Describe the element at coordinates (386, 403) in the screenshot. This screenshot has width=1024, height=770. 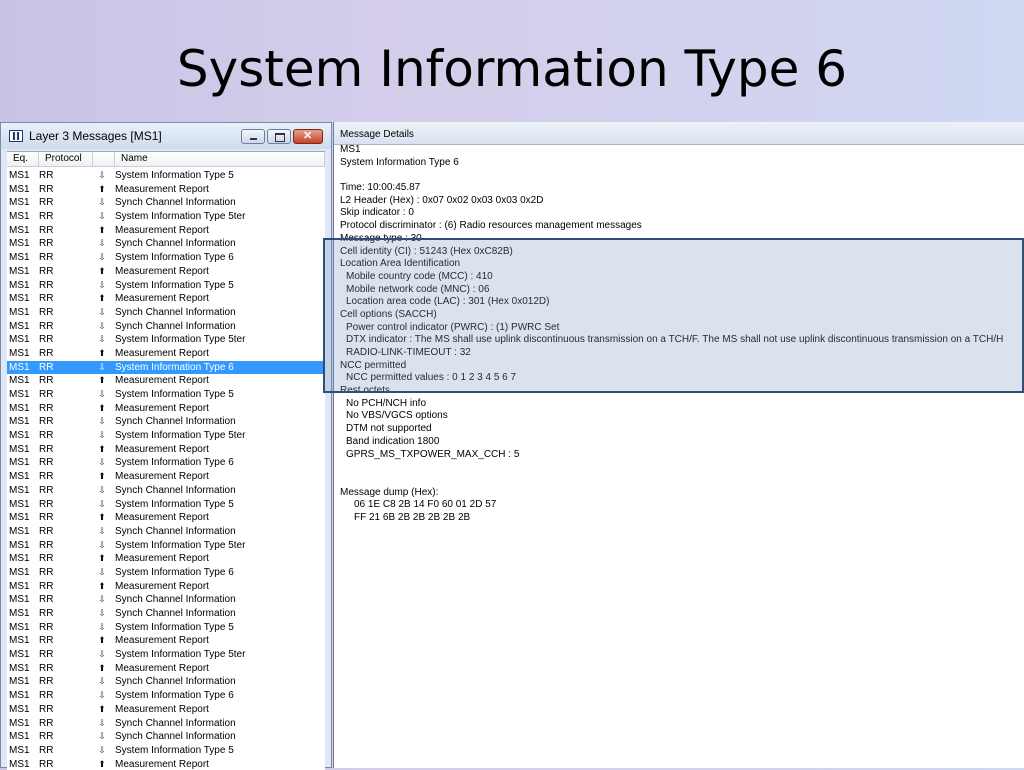
I see `detail-line: No PCH/NCH info` at that location.